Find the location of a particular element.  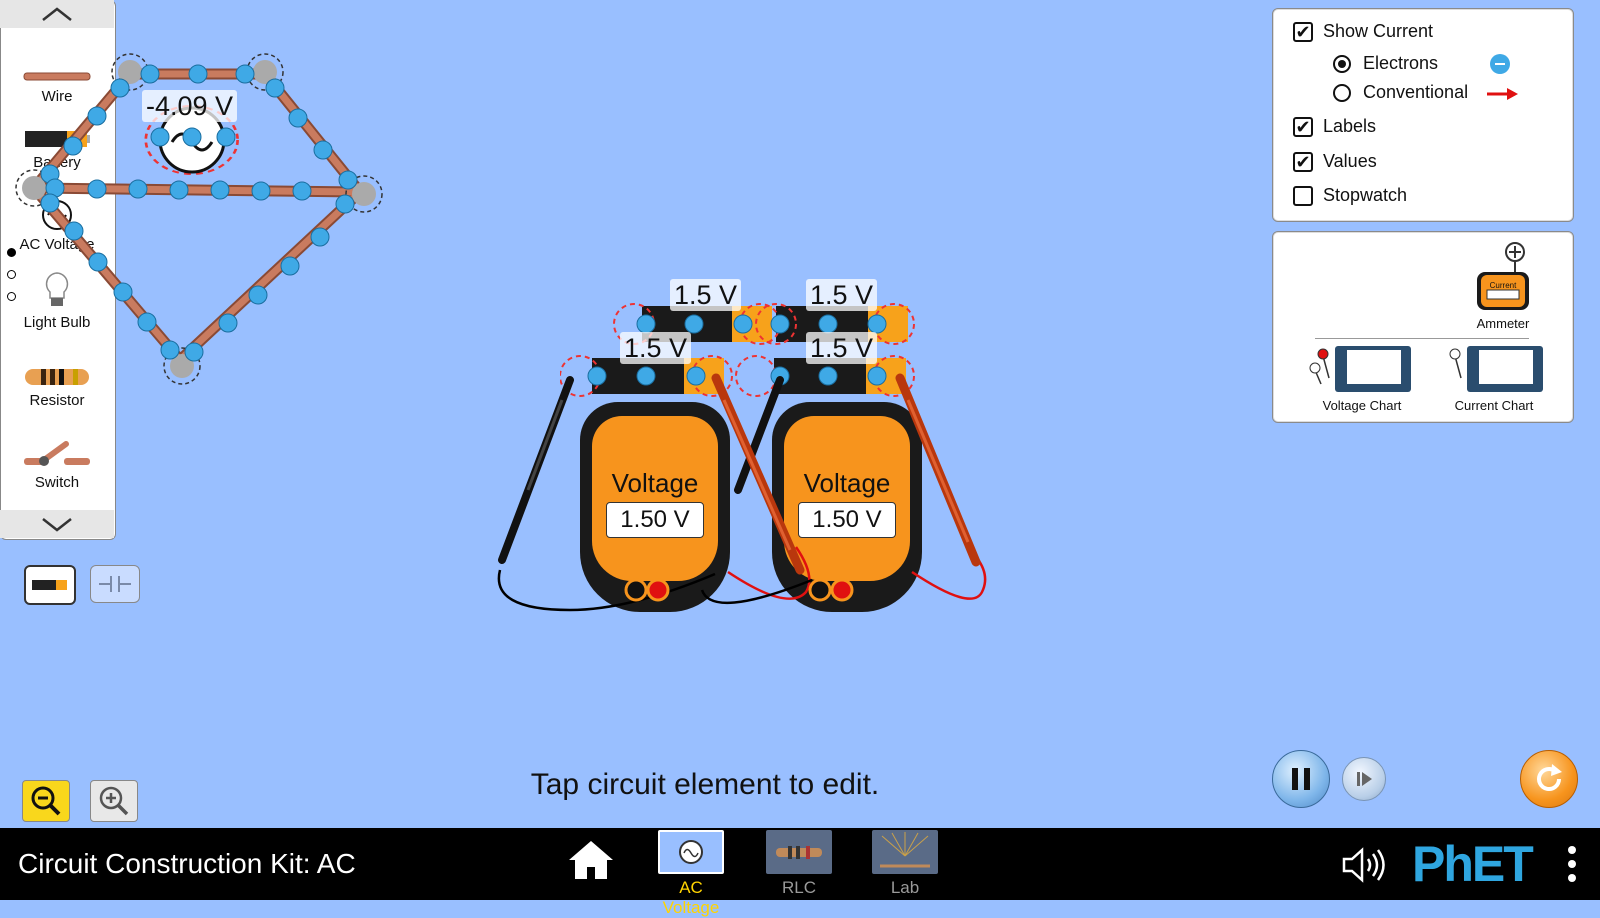

status-message: Tap circuit element to edit. is located at coordinates (705, 784).